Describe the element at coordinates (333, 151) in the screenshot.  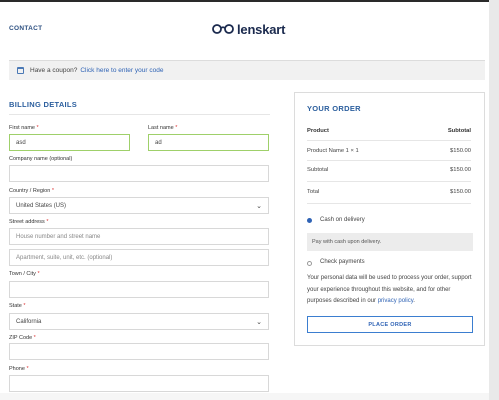
I see `item-name: Product Name 1 × 1` at that location.